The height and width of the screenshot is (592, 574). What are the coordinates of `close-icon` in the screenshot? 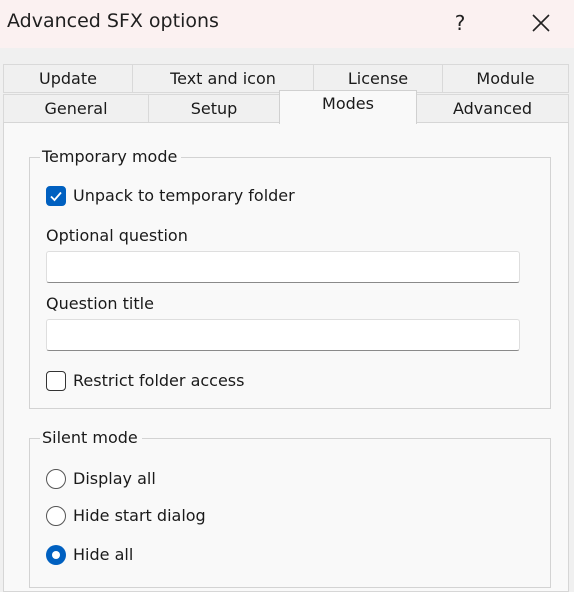 It's located at (541, 23).